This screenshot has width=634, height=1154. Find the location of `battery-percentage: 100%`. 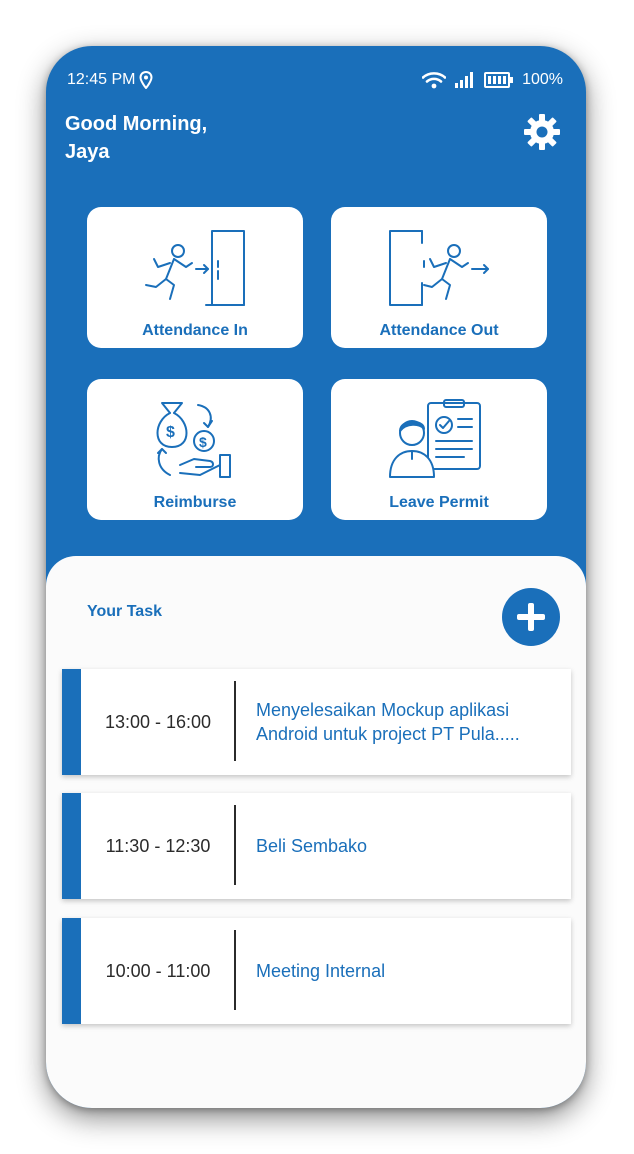

battery-percentage: 100% is located at coordinates (542, 79).